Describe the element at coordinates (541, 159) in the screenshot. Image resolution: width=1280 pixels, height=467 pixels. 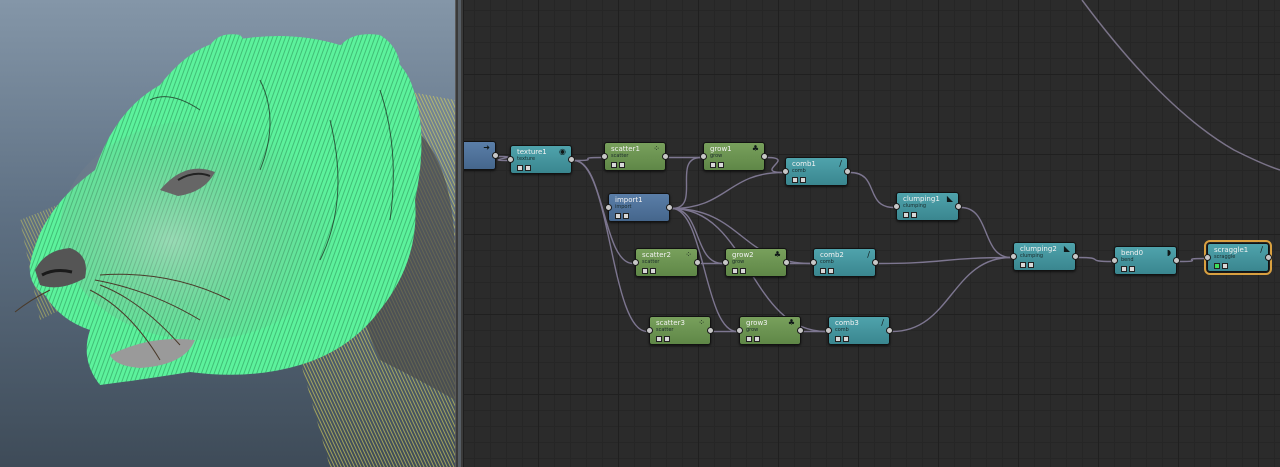
I see `node-texture1: texture1 texture ◉` at that location.